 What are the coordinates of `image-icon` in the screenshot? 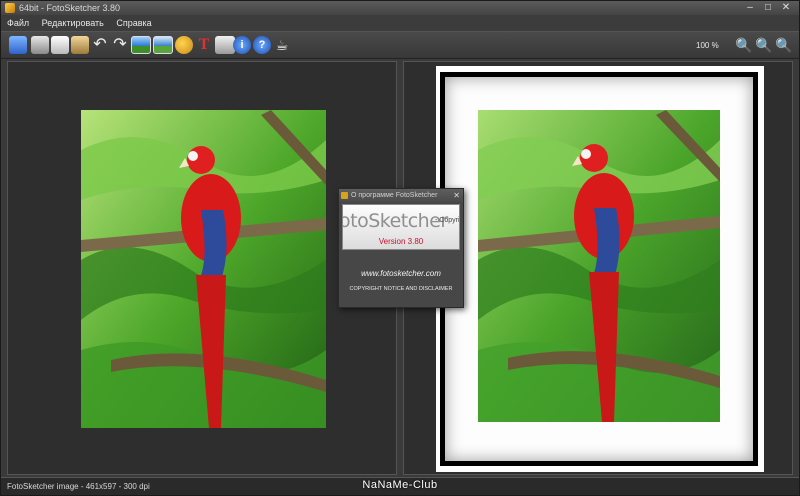 It's located at (141, 45).